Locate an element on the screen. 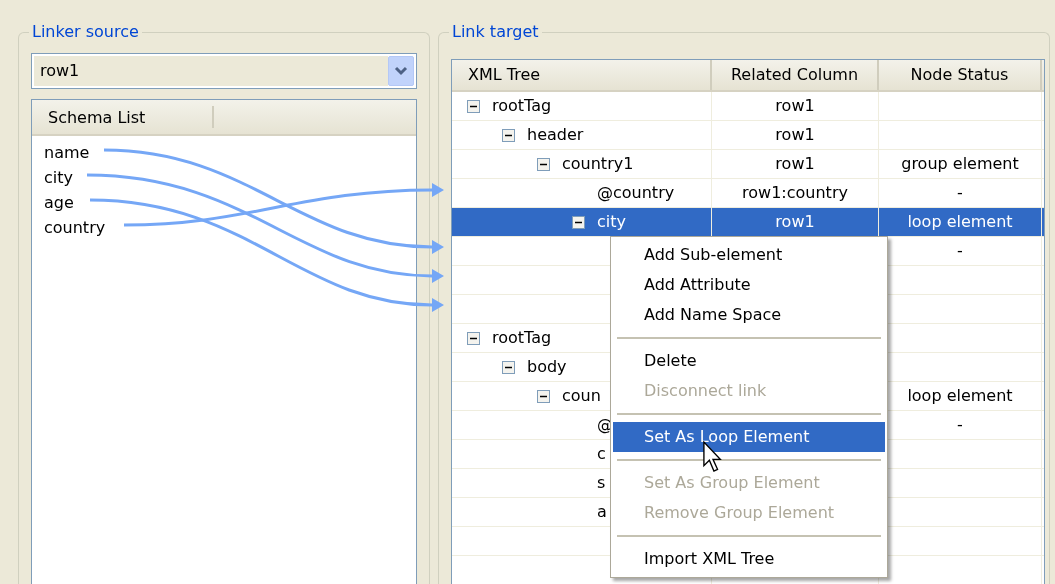 The width and height of the screenshot is (1055, 584). menu-item: Delete is located at coordinates (749, 361).